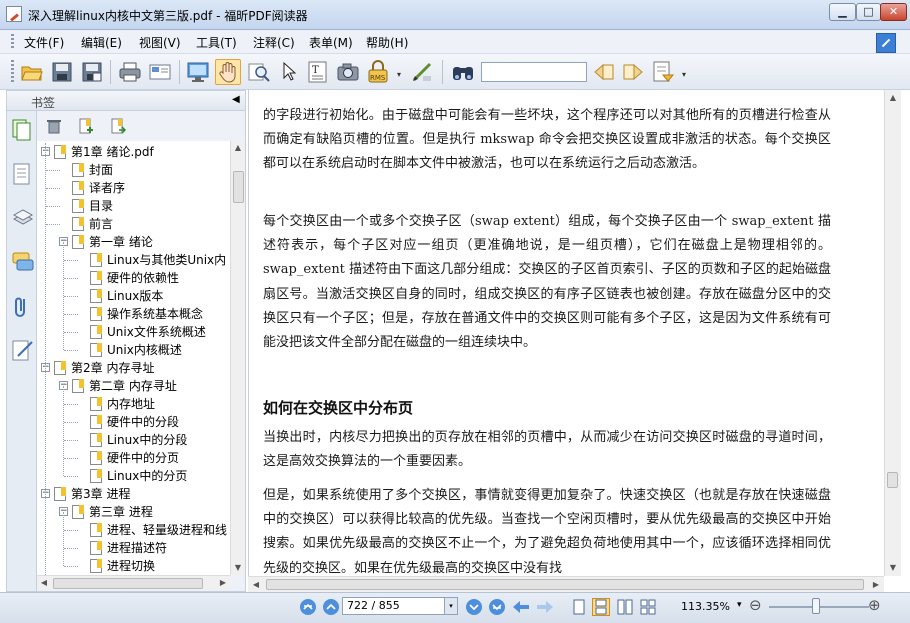 The width and height of the screenshot is (910, 623). What do you see at coordinates (133, 404) in the screenshot?
I see `bookmark-item: 内存地址` at bounding box center [133, 404].